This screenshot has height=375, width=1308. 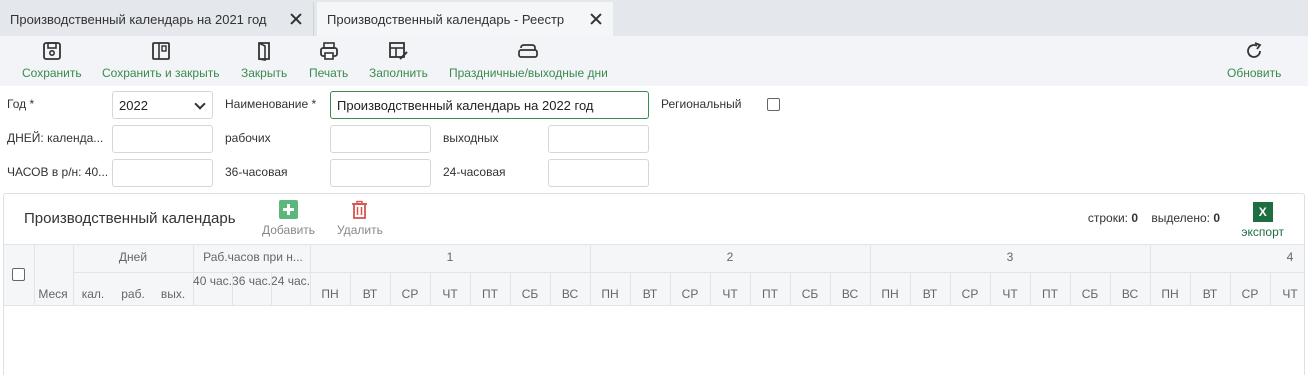 I want to click on column-hours-sub: 36 час., so click(x=251, y=281).